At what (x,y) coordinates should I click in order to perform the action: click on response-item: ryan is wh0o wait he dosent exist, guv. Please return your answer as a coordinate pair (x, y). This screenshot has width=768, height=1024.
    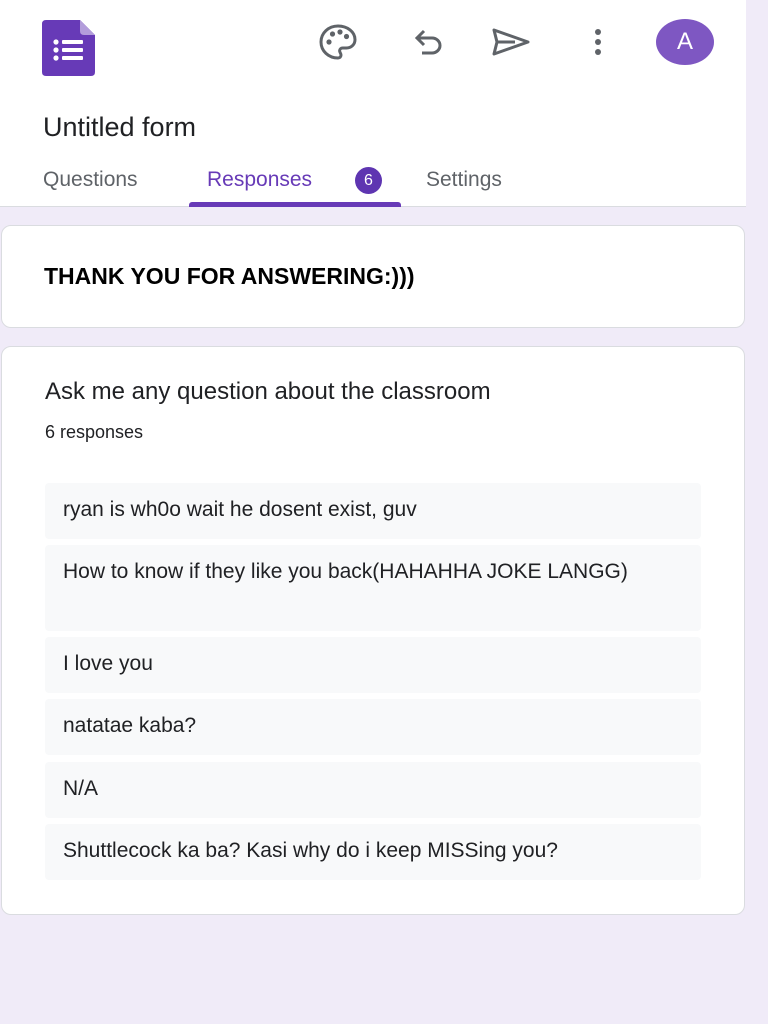
    Looking at the image, I should click on (373, 511).